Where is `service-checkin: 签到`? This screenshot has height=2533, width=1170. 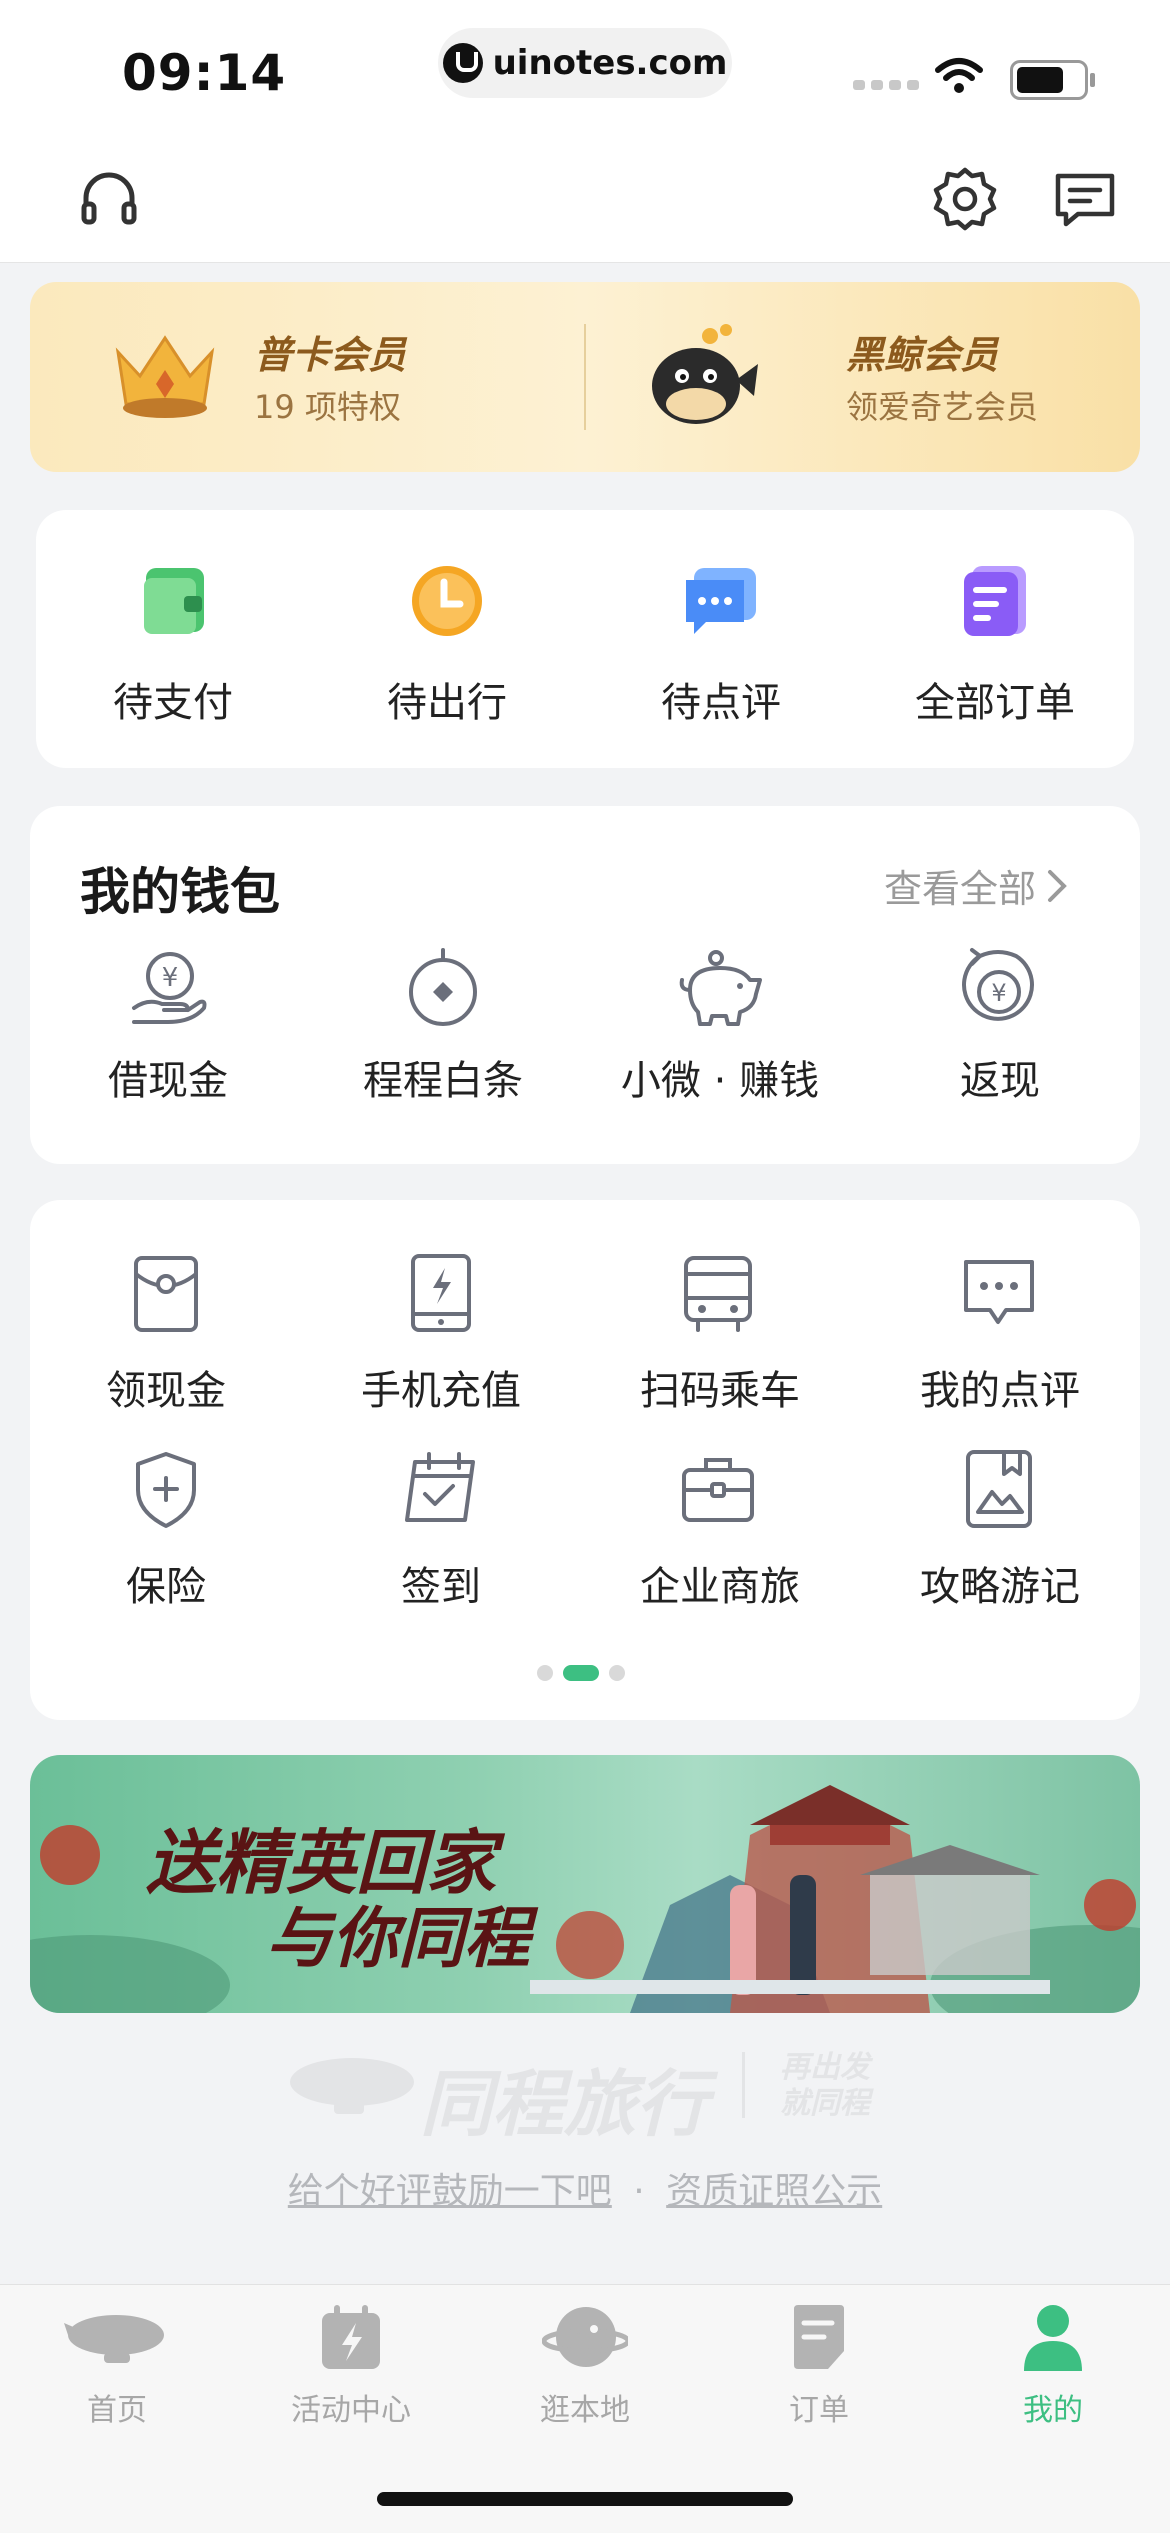
service-checkin: 签到 is located at coordinates (442, 1531).